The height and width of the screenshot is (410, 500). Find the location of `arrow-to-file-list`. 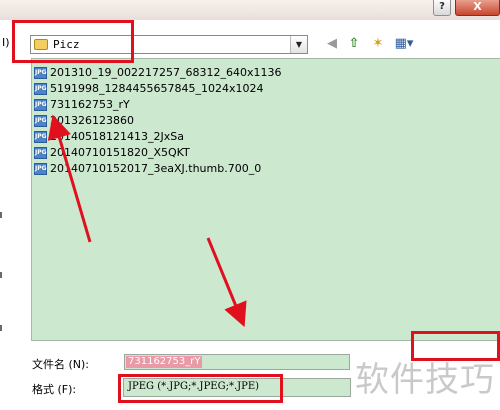

arrow-to-file-list is located at coordinates (69, 178).